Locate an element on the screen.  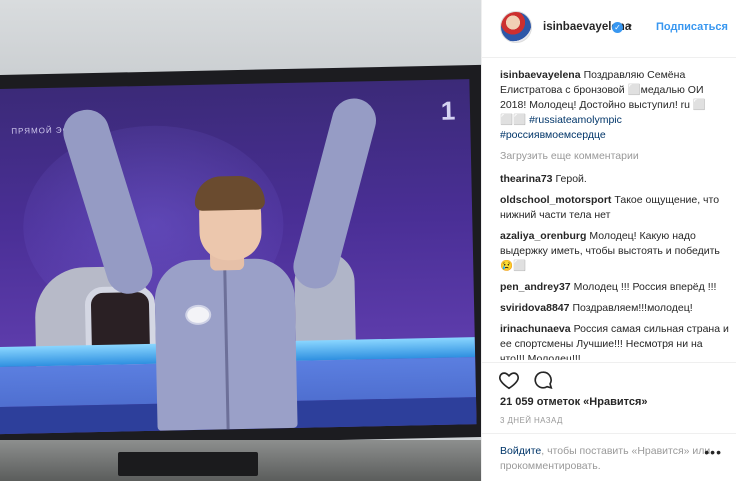
hashtag-link: #russiateamolympic is located at coordinates (575, 120).